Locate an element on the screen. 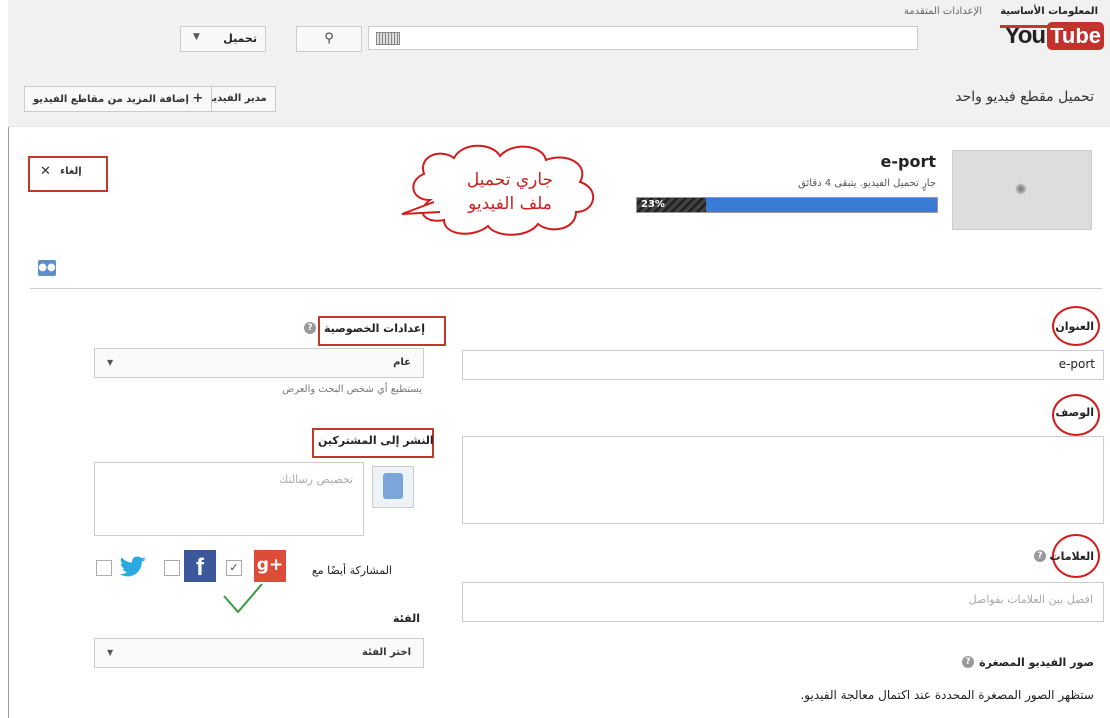  category-selected: اختر الفئة is located at coordinates (386, 652).